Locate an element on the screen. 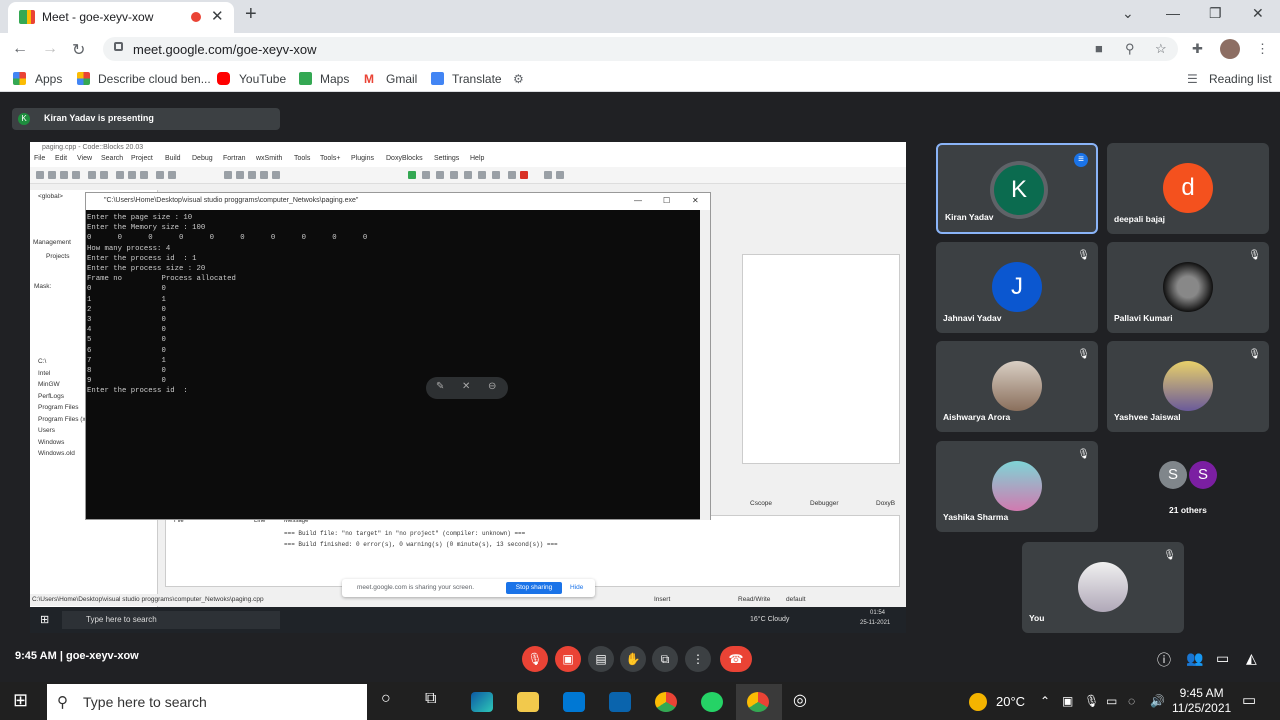 The image size is (1280, 720). reading-list-button: Reading list is located at coordinates (1240, 79).